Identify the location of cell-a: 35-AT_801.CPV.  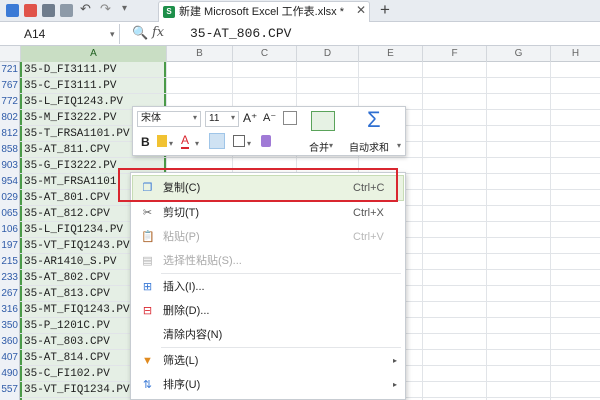
(67, 198).